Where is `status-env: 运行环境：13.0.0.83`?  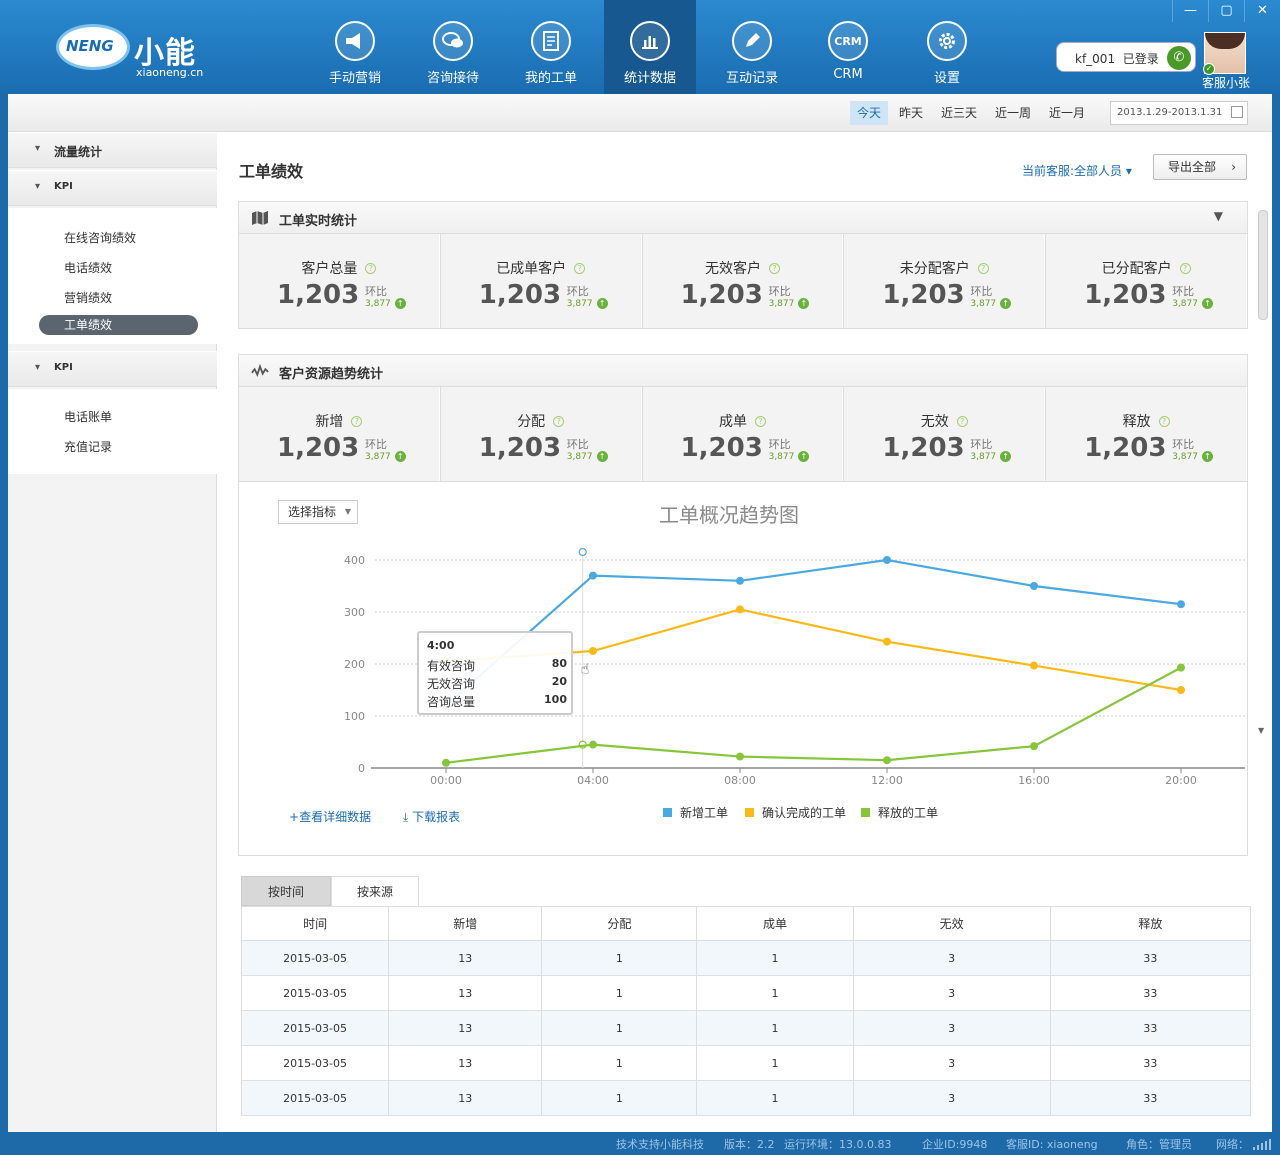 status-env: 运行环境：13.0.0.83 is located at coordinates (838, 1144).